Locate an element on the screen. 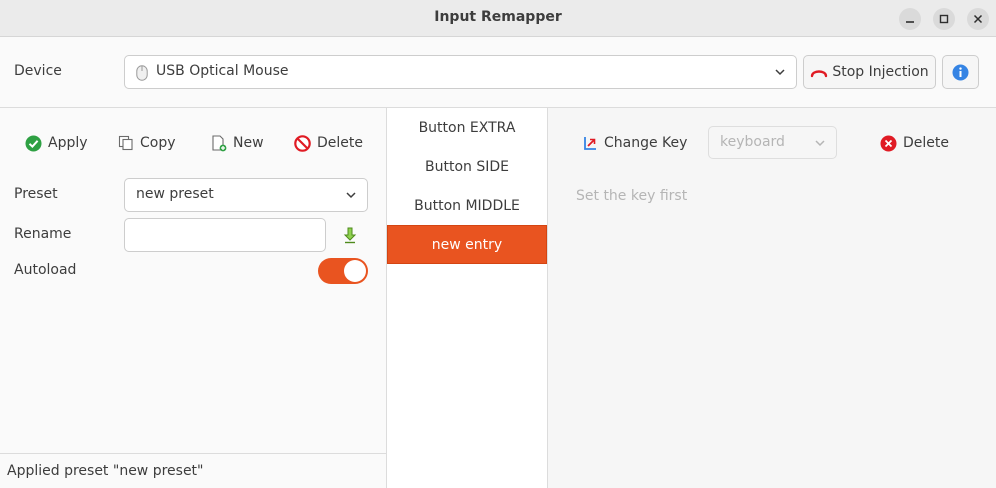 This screenshot has width=996, height=488. device-select-value: USB Optical Mouse is located at coordinates (222, 71).